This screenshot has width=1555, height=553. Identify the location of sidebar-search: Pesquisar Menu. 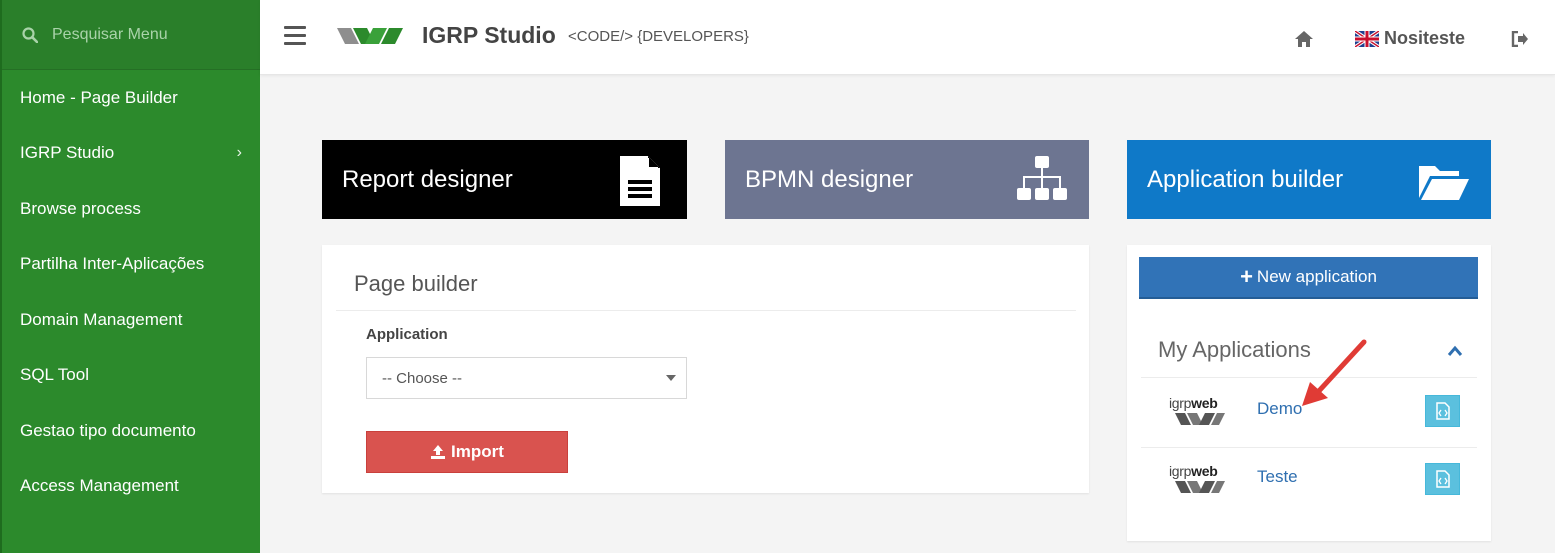
(131, 35).